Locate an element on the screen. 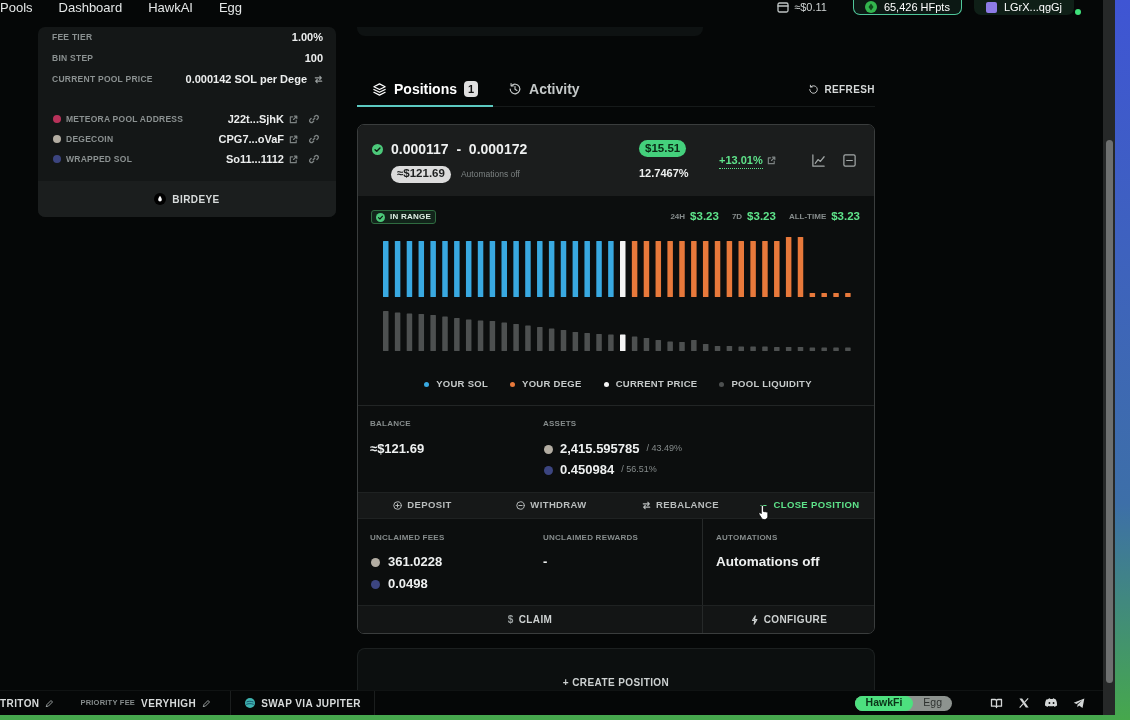  earnings-label: 24H is located at coordinates (678, 217).